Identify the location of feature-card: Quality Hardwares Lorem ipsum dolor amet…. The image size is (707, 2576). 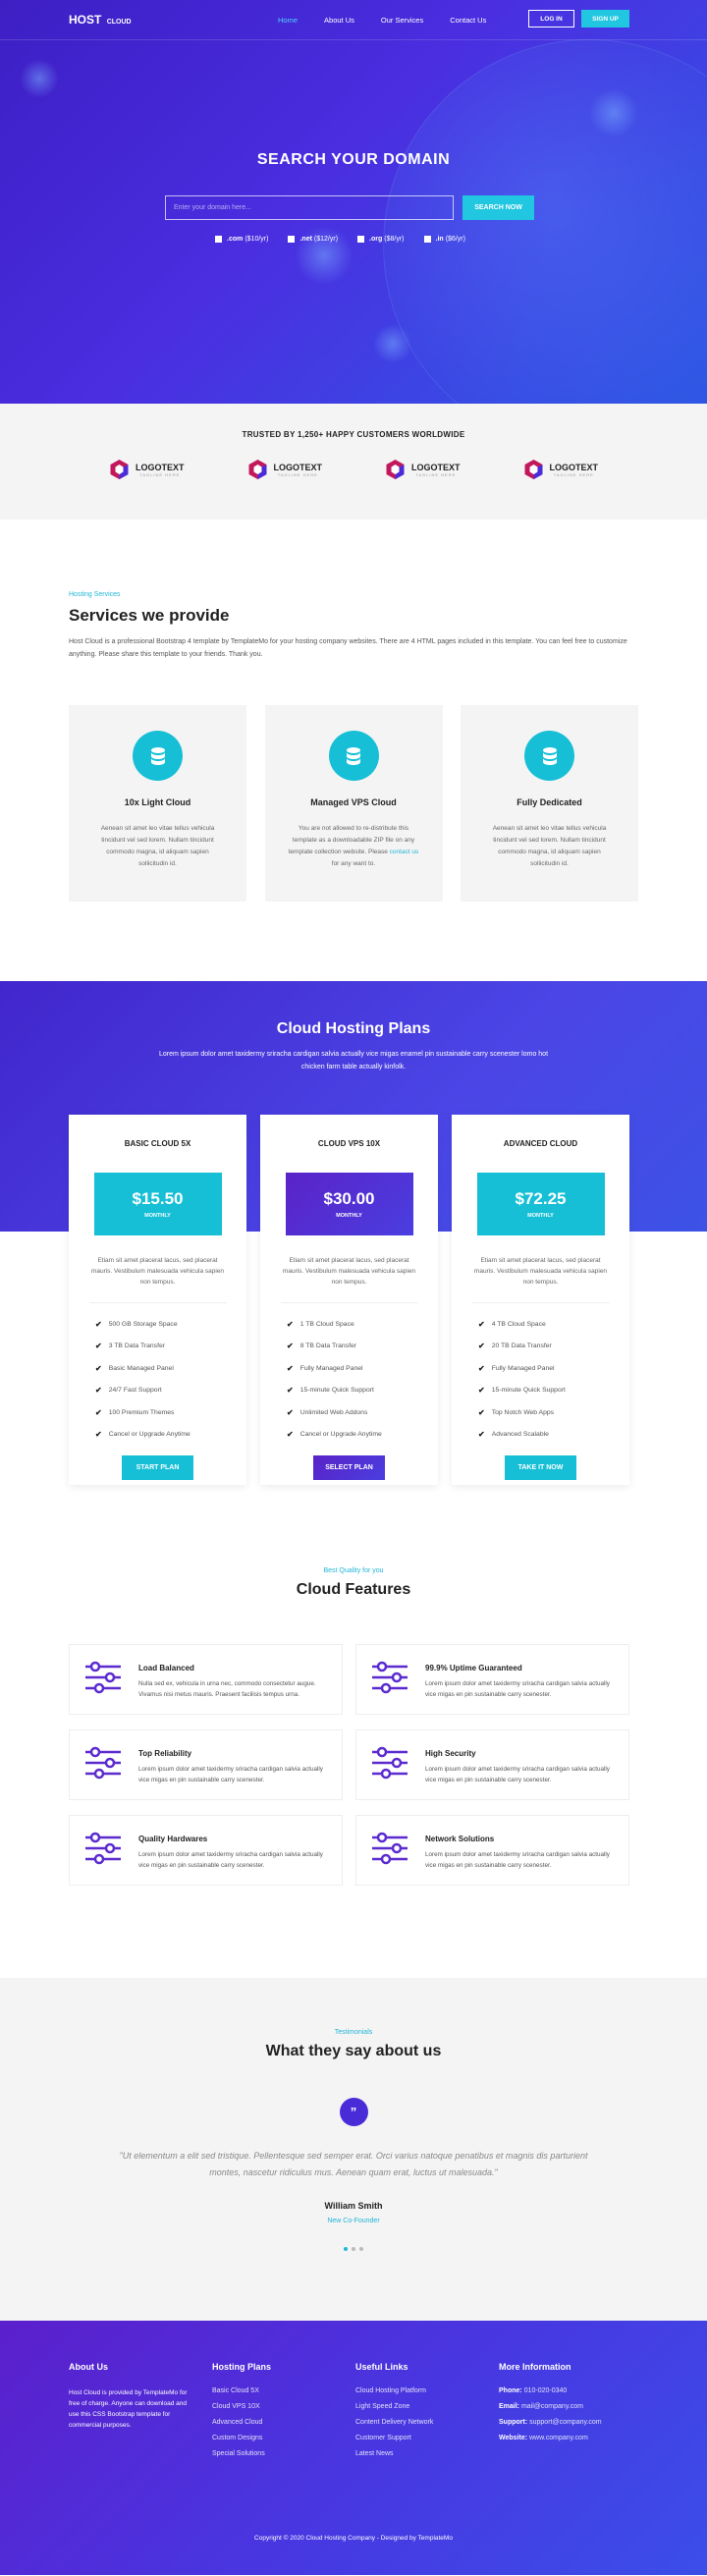
(206, 1850).